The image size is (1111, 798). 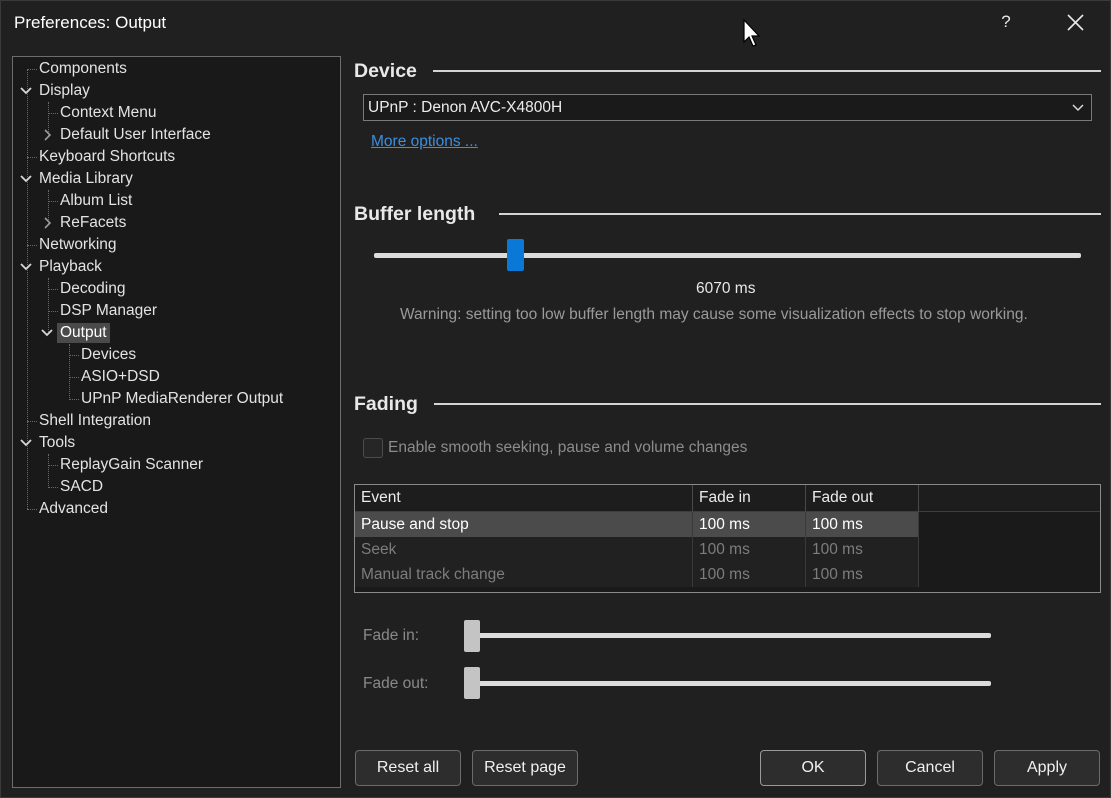 What do you see at coordinates (57, 443) in the screenshot?
I see `tree-item-tools: Tools` at bounding box center [57, 443].